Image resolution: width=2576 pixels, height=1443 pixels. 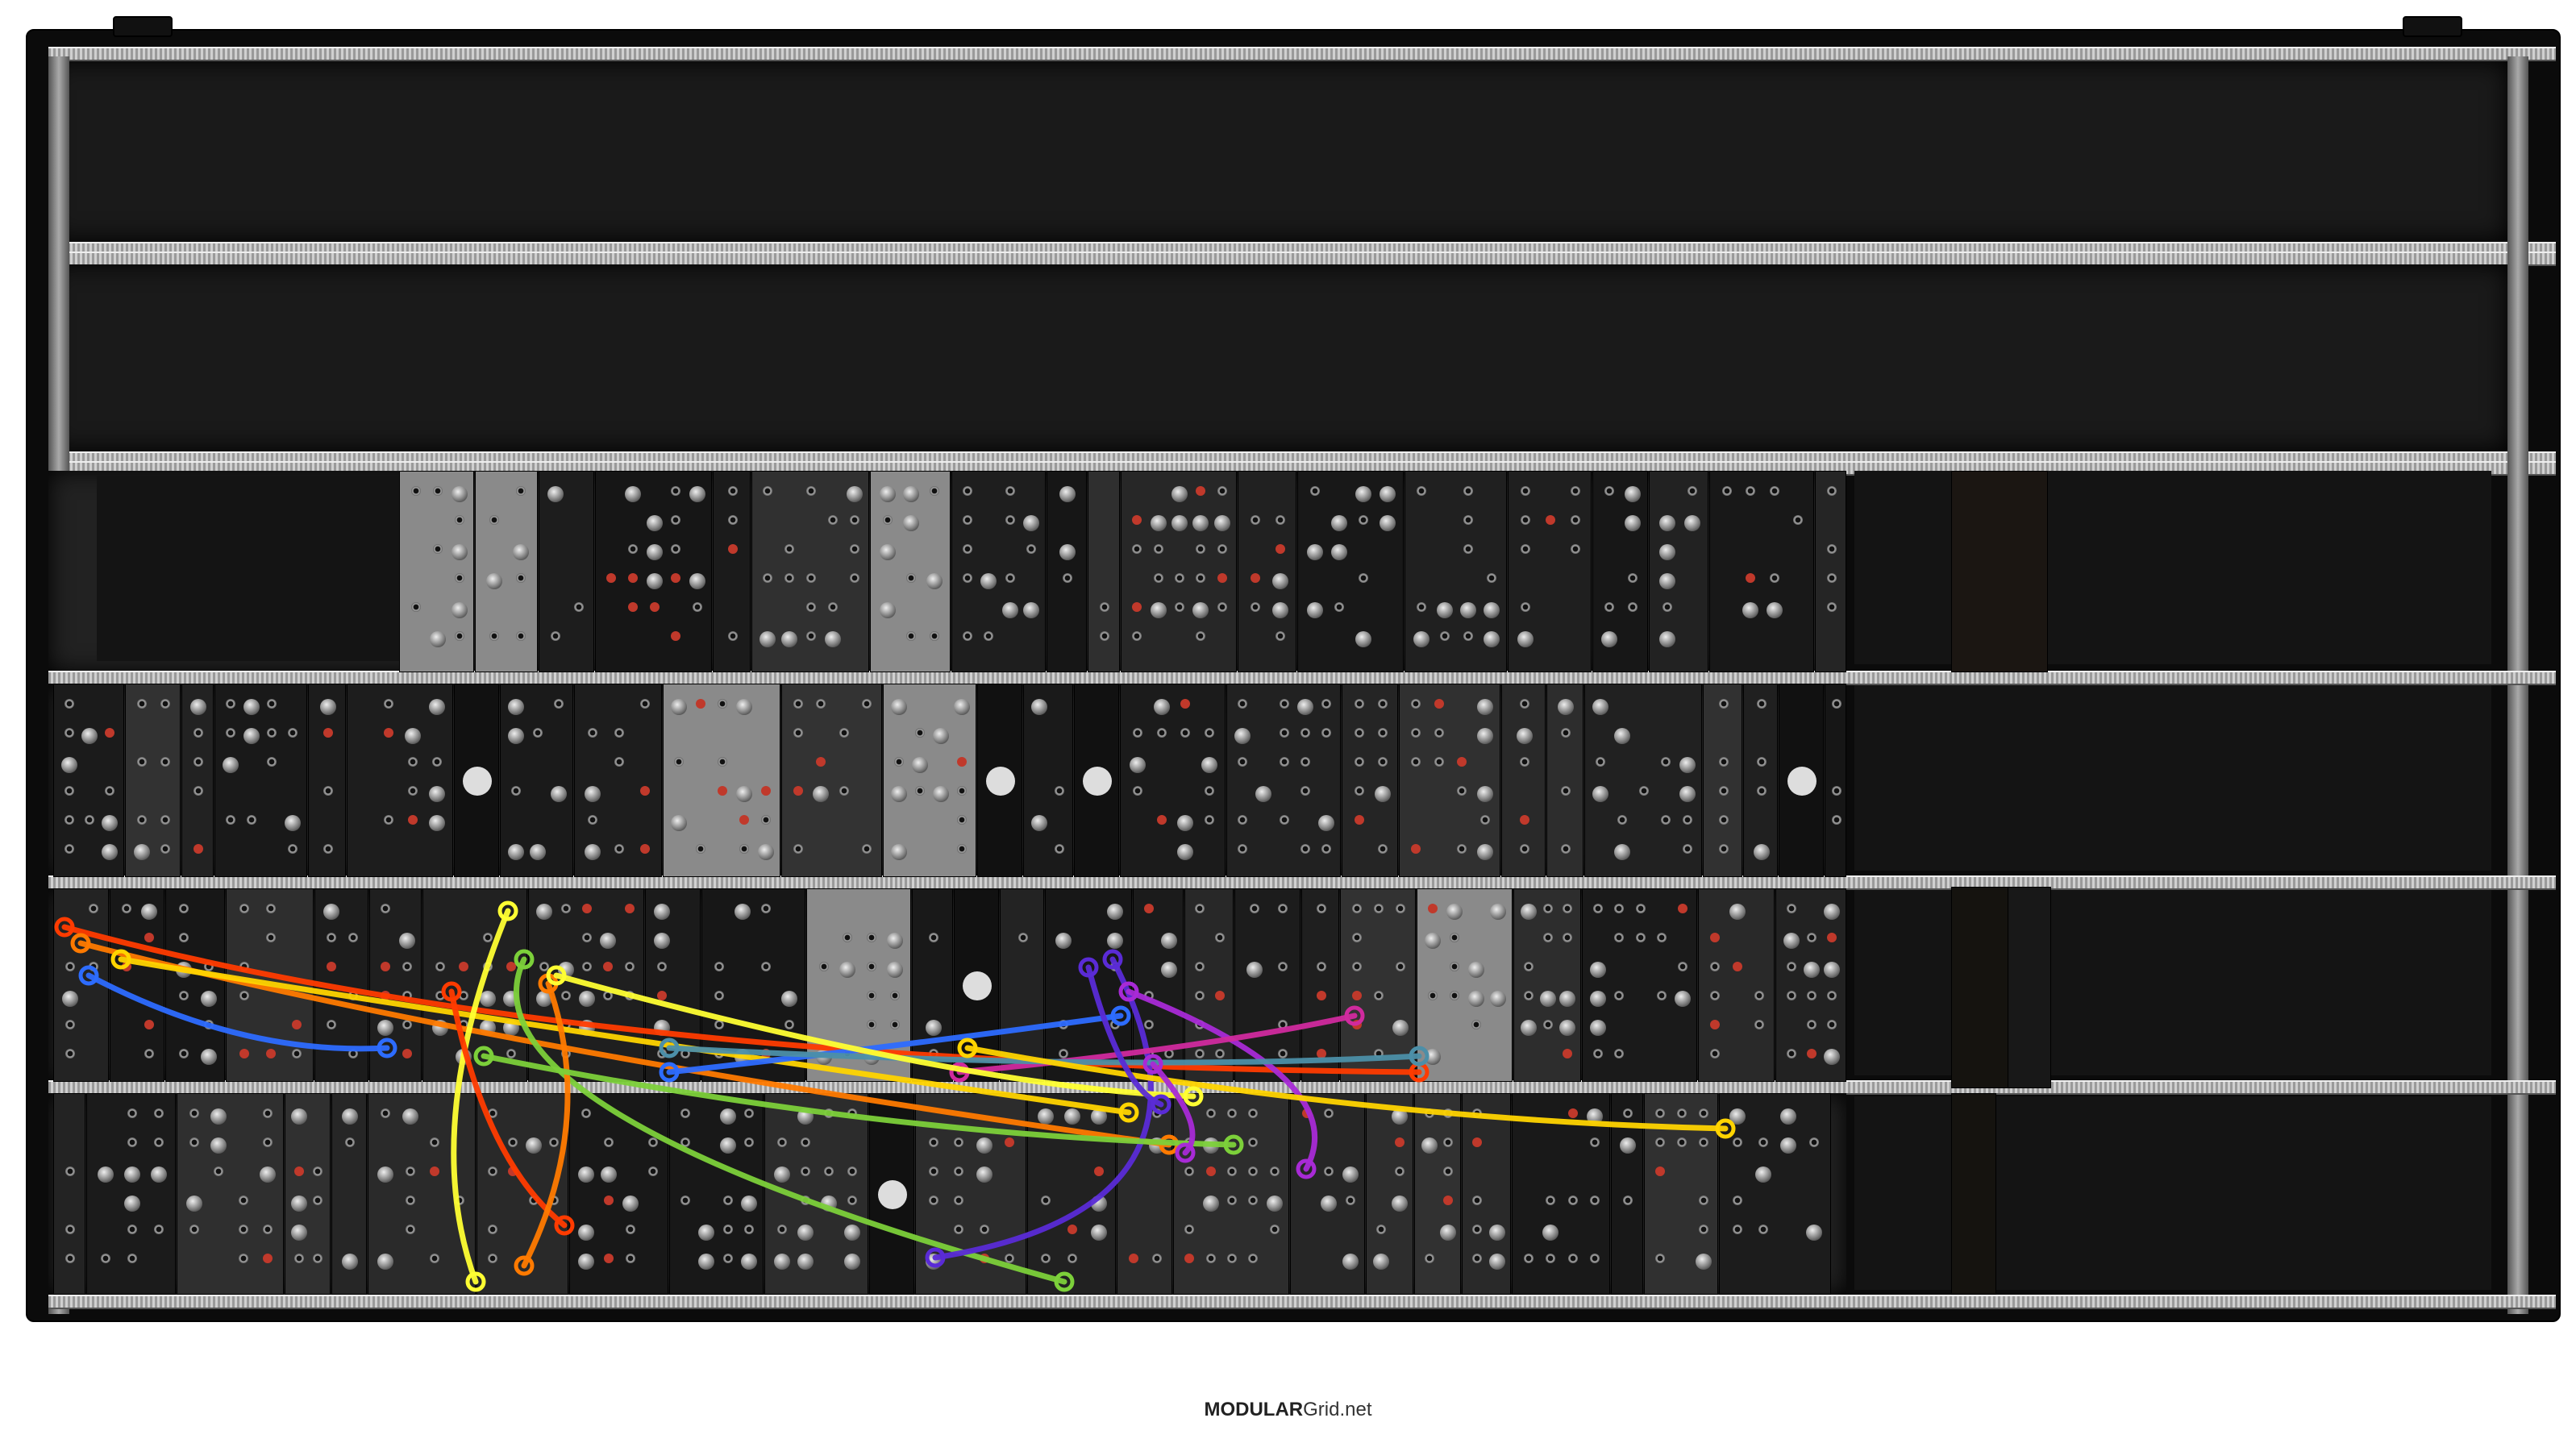 What do you see at coordinates (790, 1120) in the screenshot?
I see `patch-cable` at bounding box center [790, 1120].